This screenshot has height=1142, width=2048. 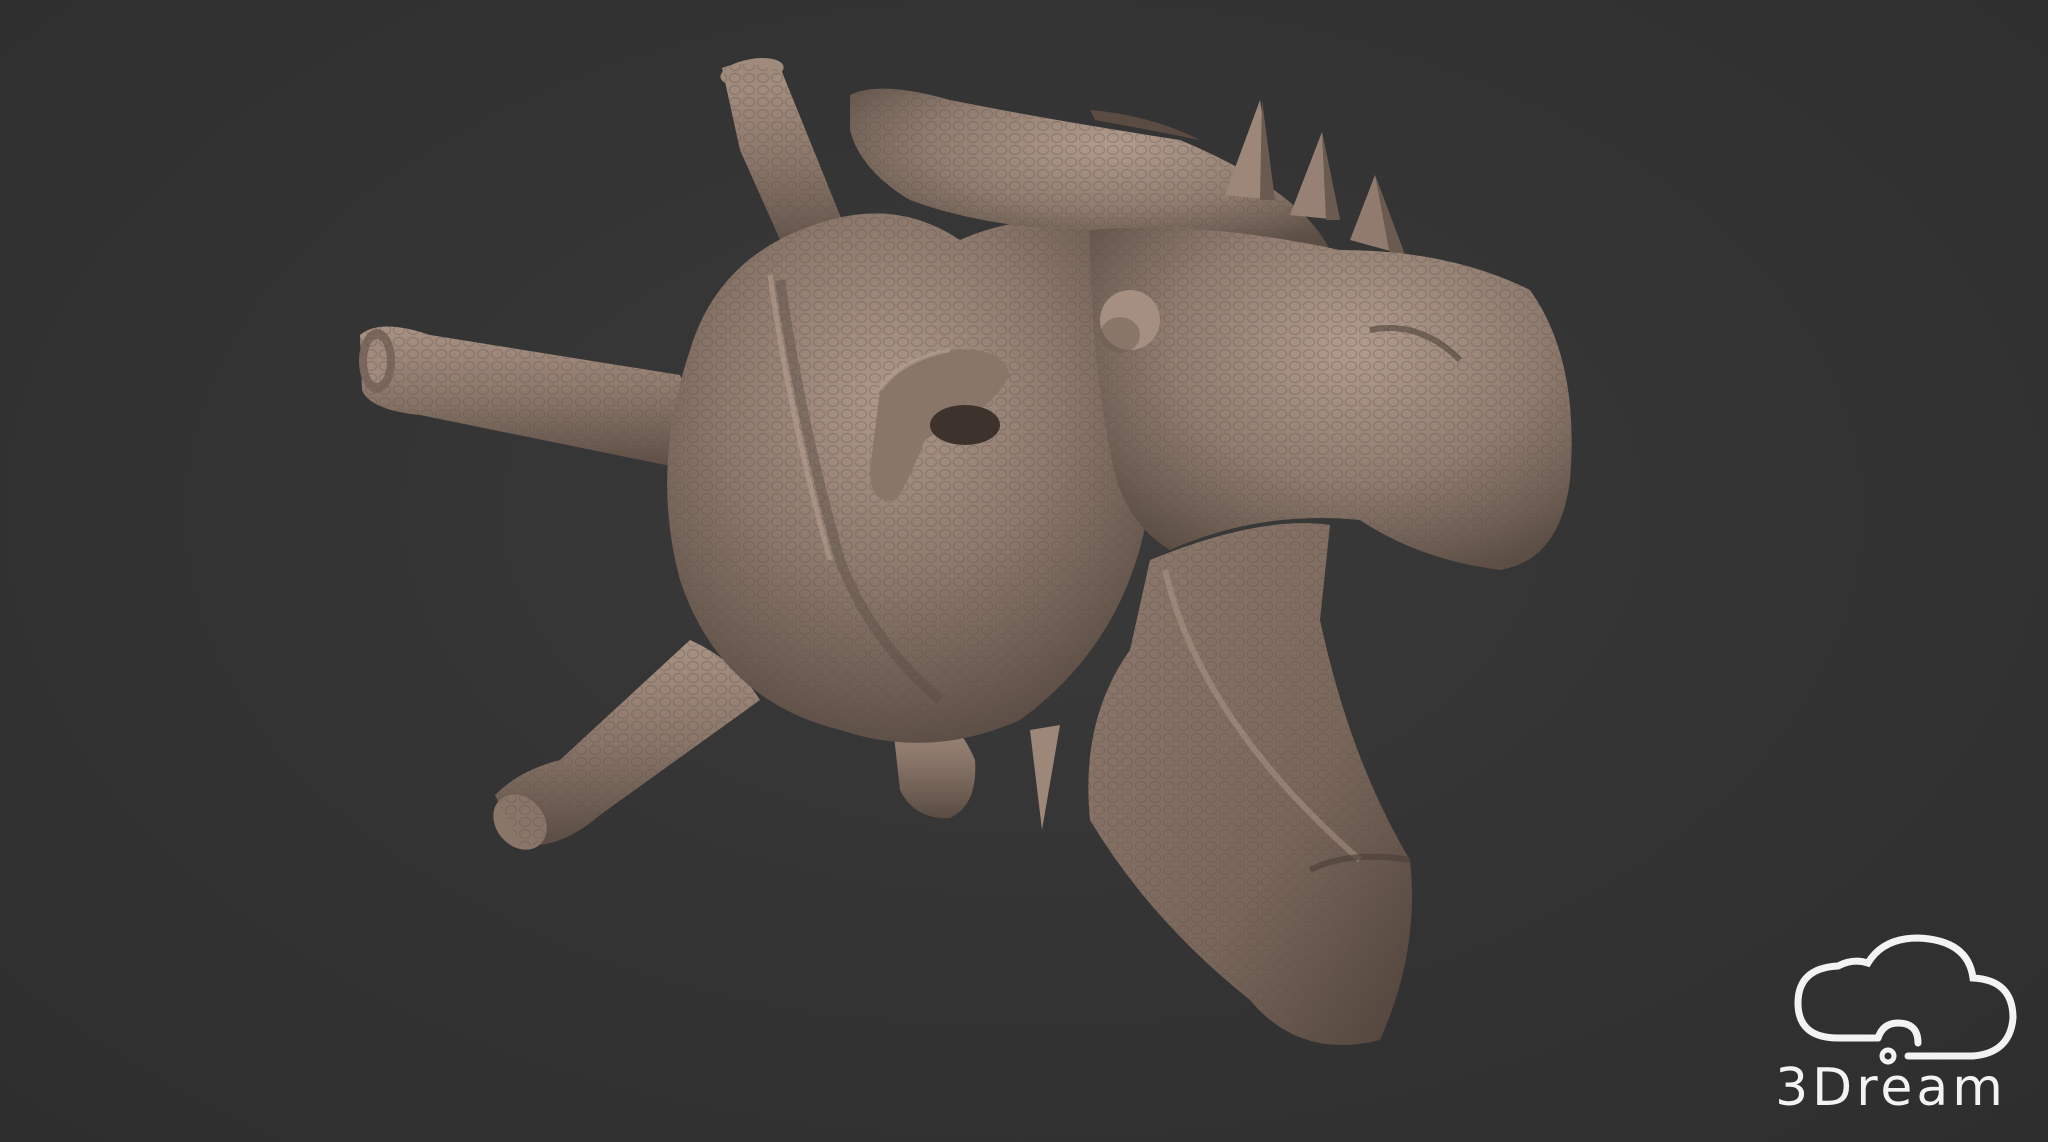 I want to click on watermark-text: 3Dream, so click(x=1891, y=1088).